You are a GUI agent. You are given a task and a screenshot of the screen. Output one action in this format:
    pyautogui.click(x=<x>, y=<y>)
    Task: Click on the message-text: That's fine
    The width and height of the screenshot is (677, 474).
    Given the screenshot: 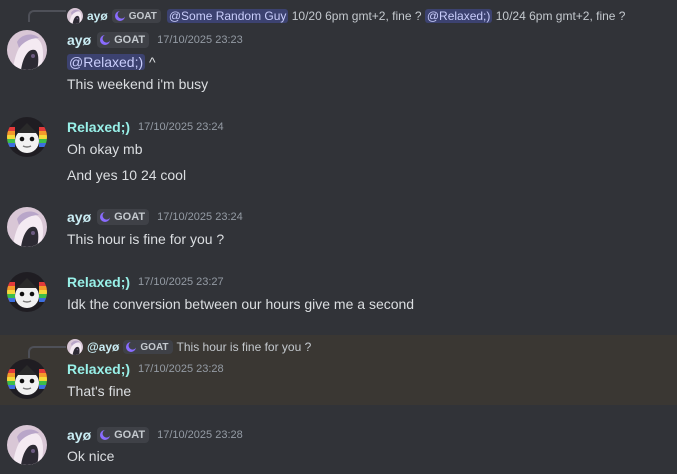 What is the action you would take?
    pyautogui.click(x=99, y=391)
    